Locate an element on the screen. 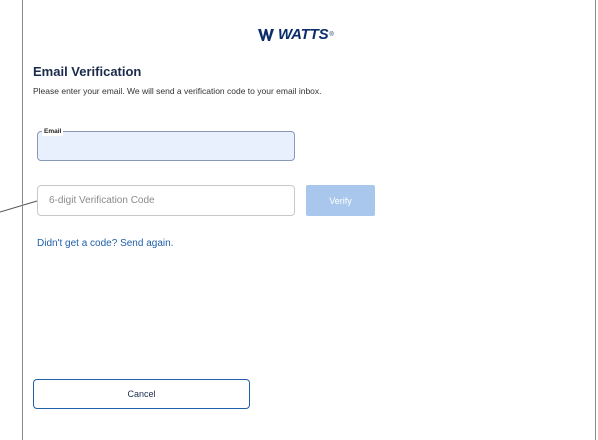 This screenshot has height=440, width=598. watts-w-mark-icon is located at coordinates (266, 34).